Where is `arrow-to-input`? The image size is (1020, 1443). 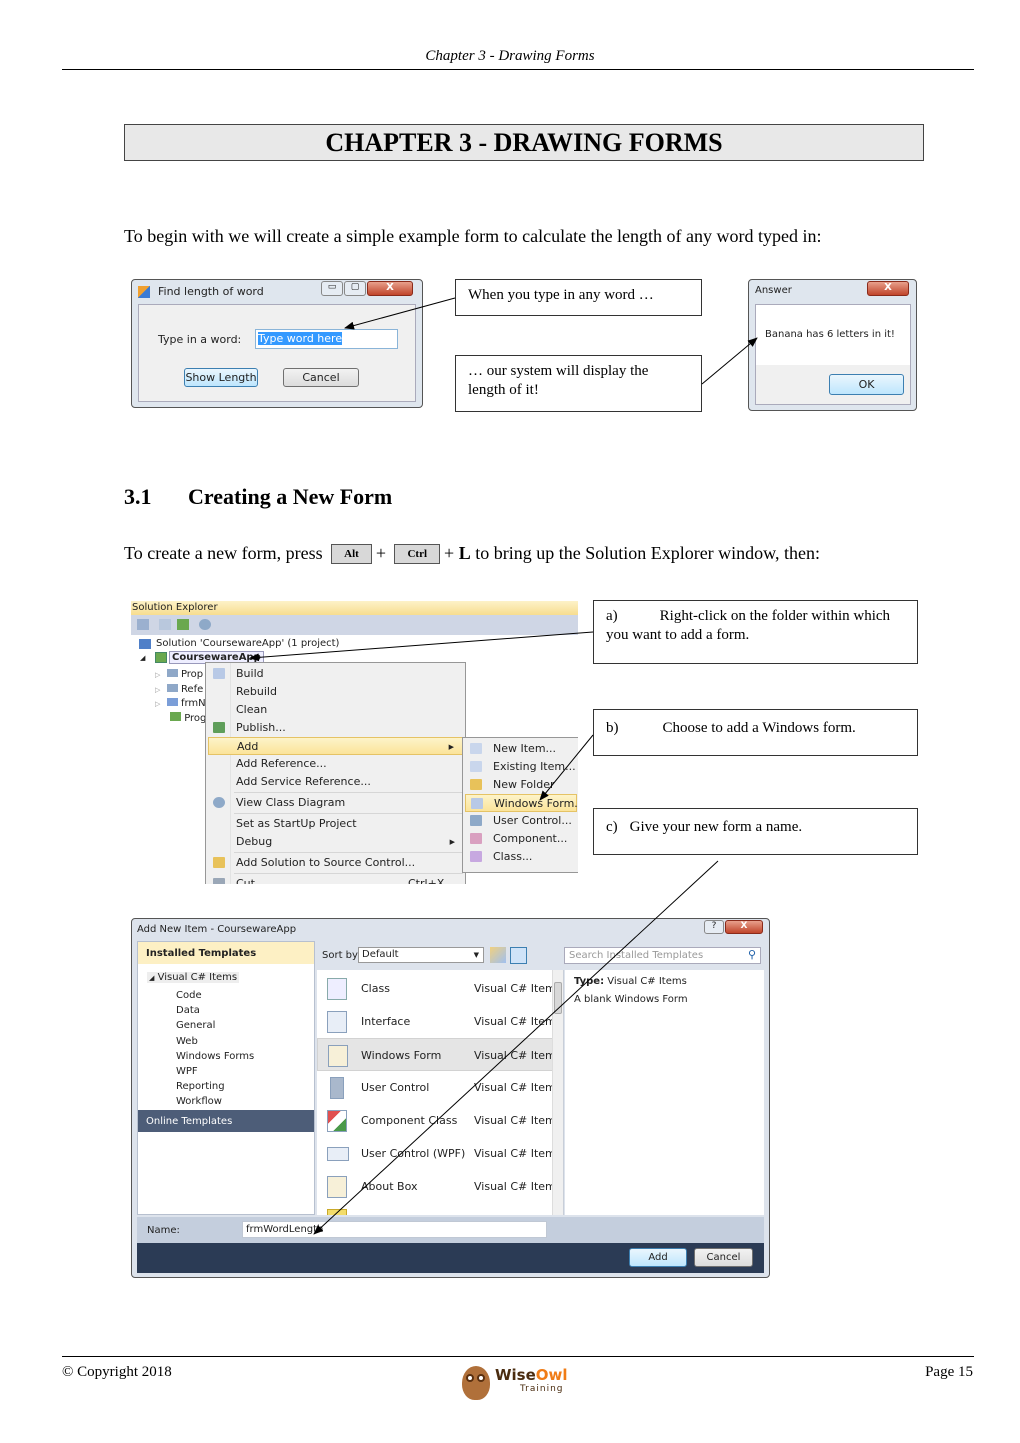 arrow-to-input is located at coordinates (400, 313).